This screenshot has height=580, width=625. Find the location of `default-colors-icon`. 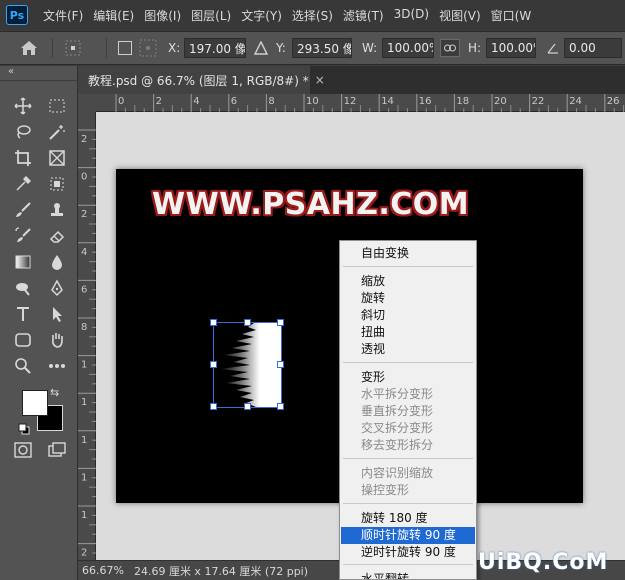

default-colors-icon is located at coordinates (24, 429).